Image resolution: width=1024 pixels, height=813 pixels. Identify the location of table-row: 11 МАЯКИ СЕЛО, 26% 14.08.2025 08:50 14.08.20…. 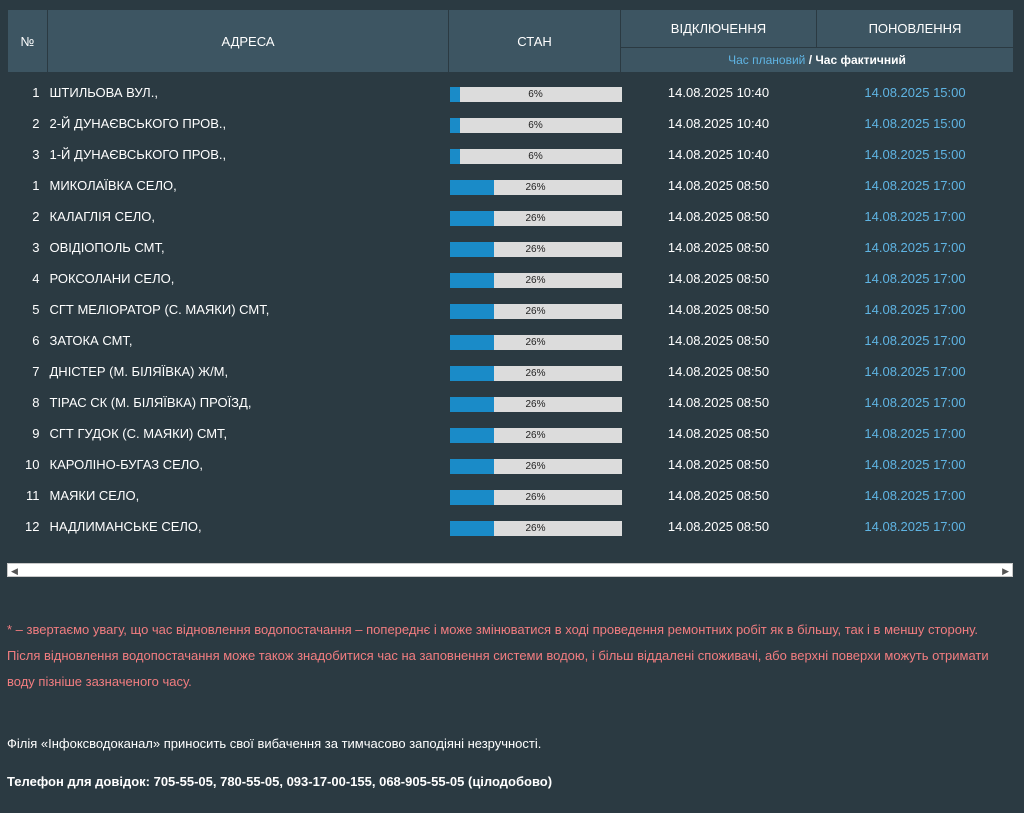
(511, 495).